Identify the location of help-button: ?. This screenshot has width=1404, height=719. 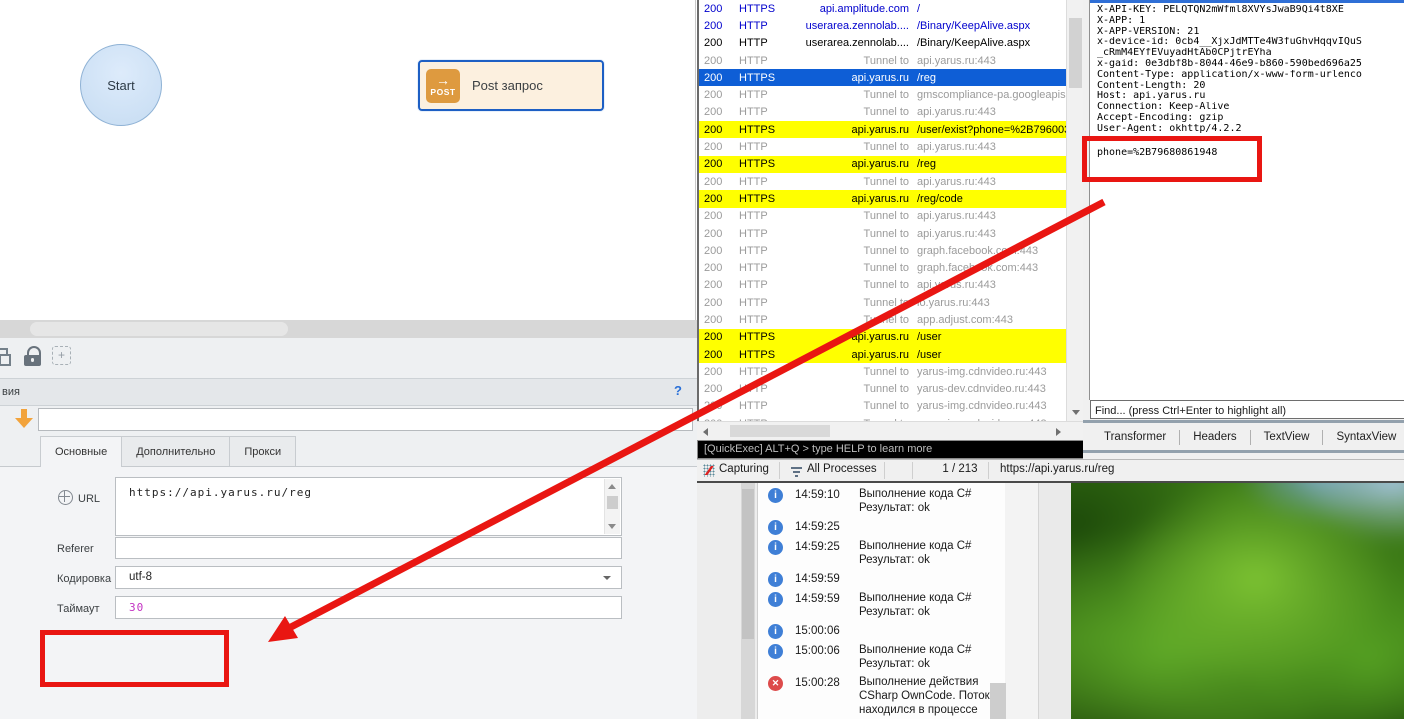
(678, 390).